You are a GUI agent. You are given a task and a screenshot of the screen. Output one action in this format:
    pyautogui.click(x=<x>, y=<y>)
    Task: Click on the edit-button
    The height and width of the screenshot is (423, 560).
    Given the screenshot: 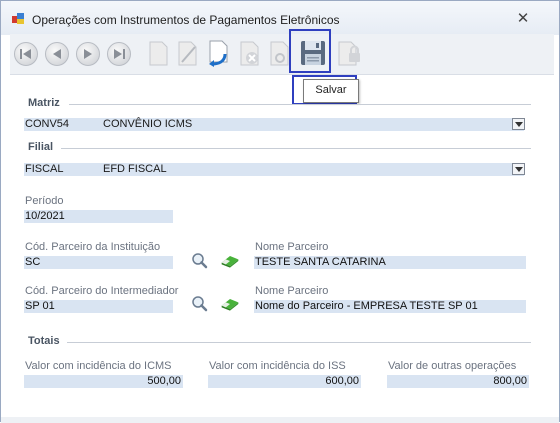 What is the action you would take?
    pyautogui.click(x=188, y=53)
    